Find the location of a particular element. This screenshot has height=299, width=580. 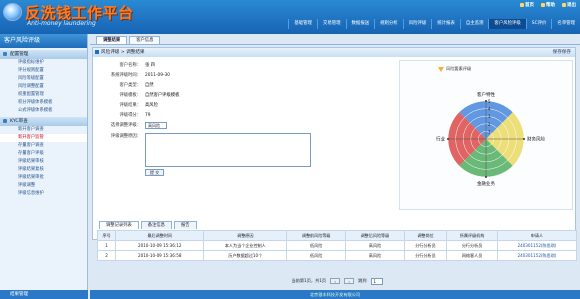

sidebar-item: 评级结果审核 is located at coordinates (43, 162).